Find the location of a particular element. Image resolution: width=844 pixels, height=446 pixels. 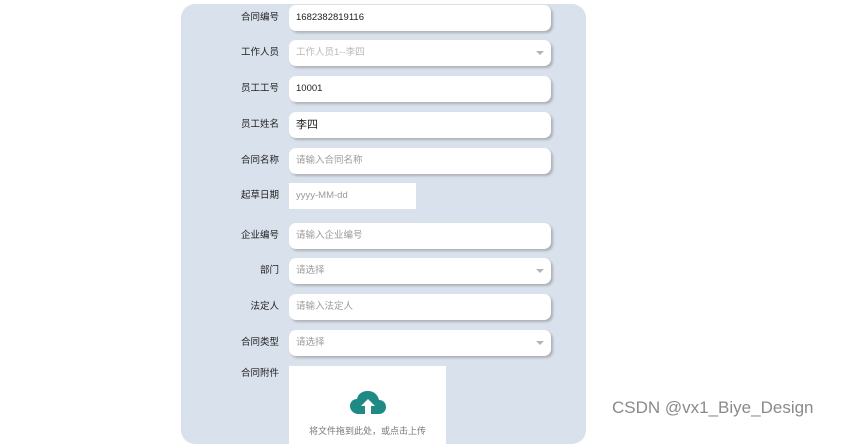

employee-name-label: 员工姓名 is located at coordinates (259, 124).